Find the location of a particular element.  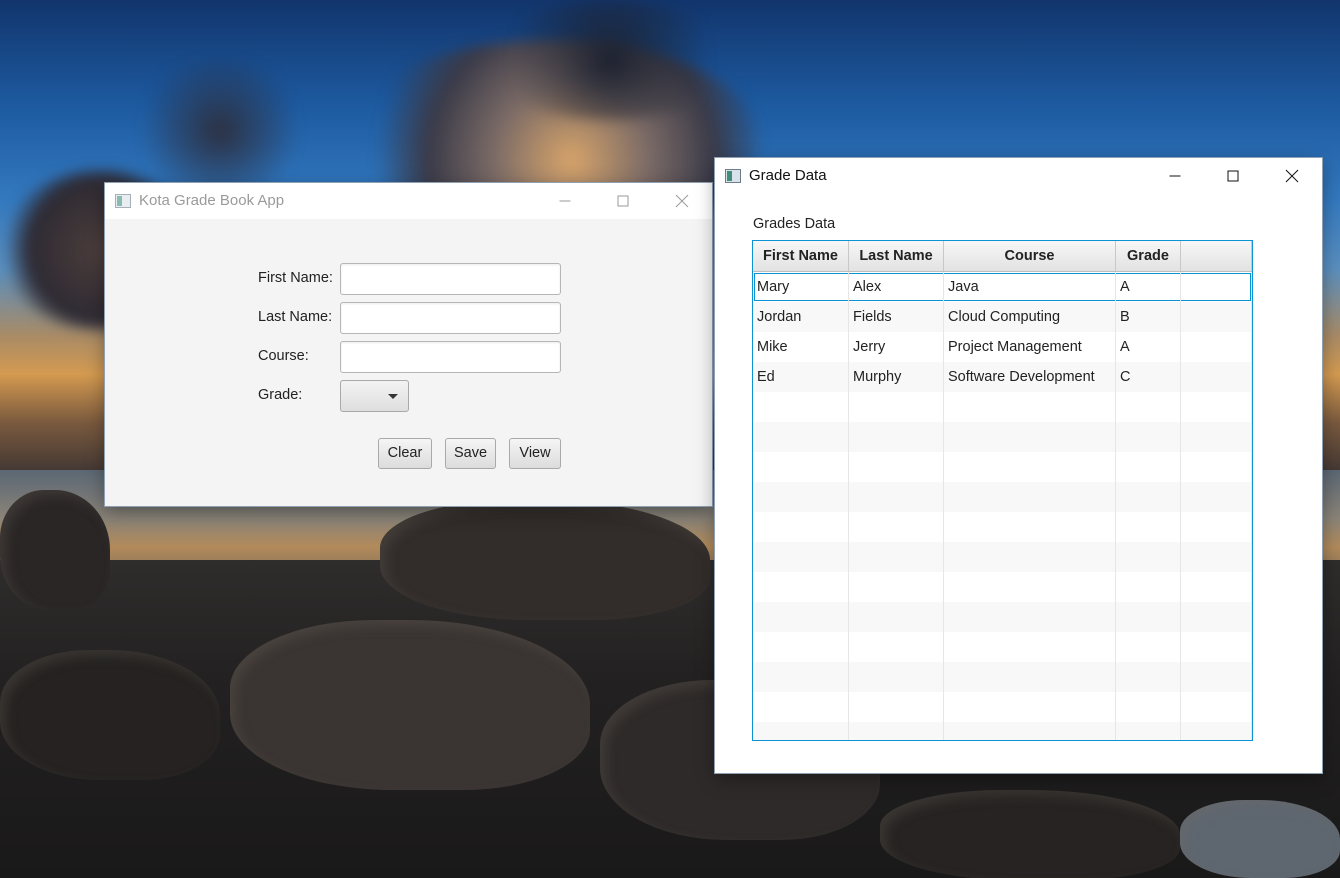

first-name-label: First Name: is located at coordinates (295, 278).